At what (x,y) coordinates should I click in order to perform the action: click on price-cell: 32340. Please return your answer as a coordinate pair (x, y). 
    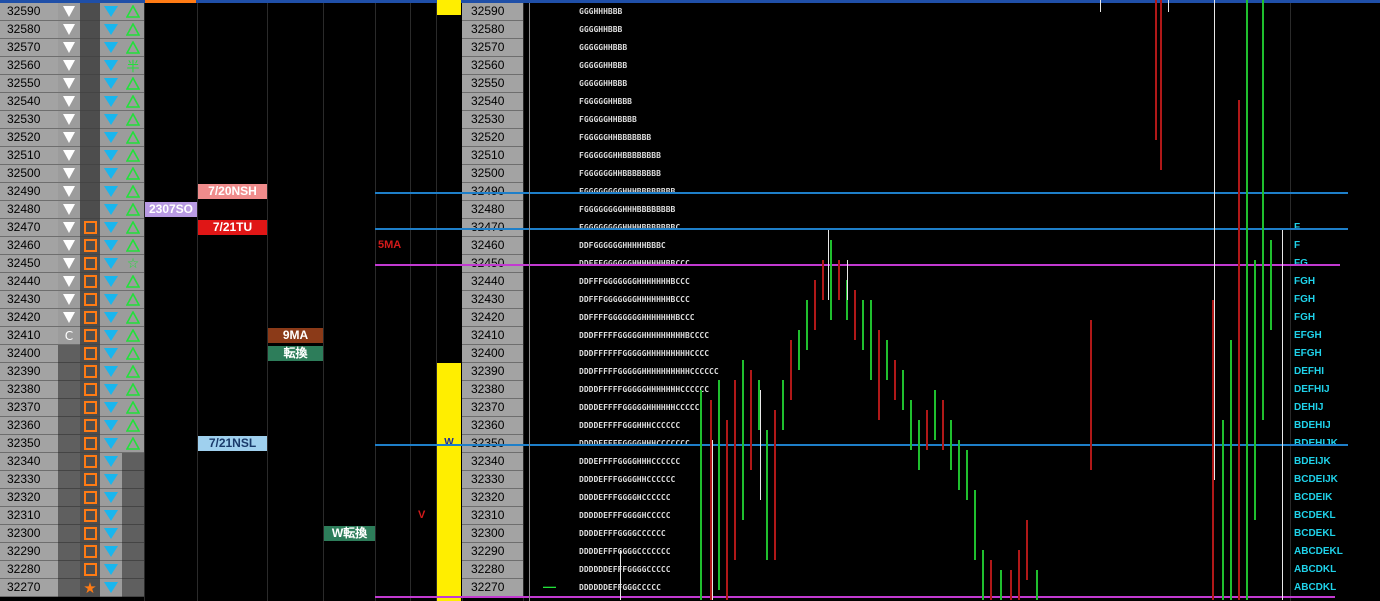
    Looking at the image, I should click on (29, 462).